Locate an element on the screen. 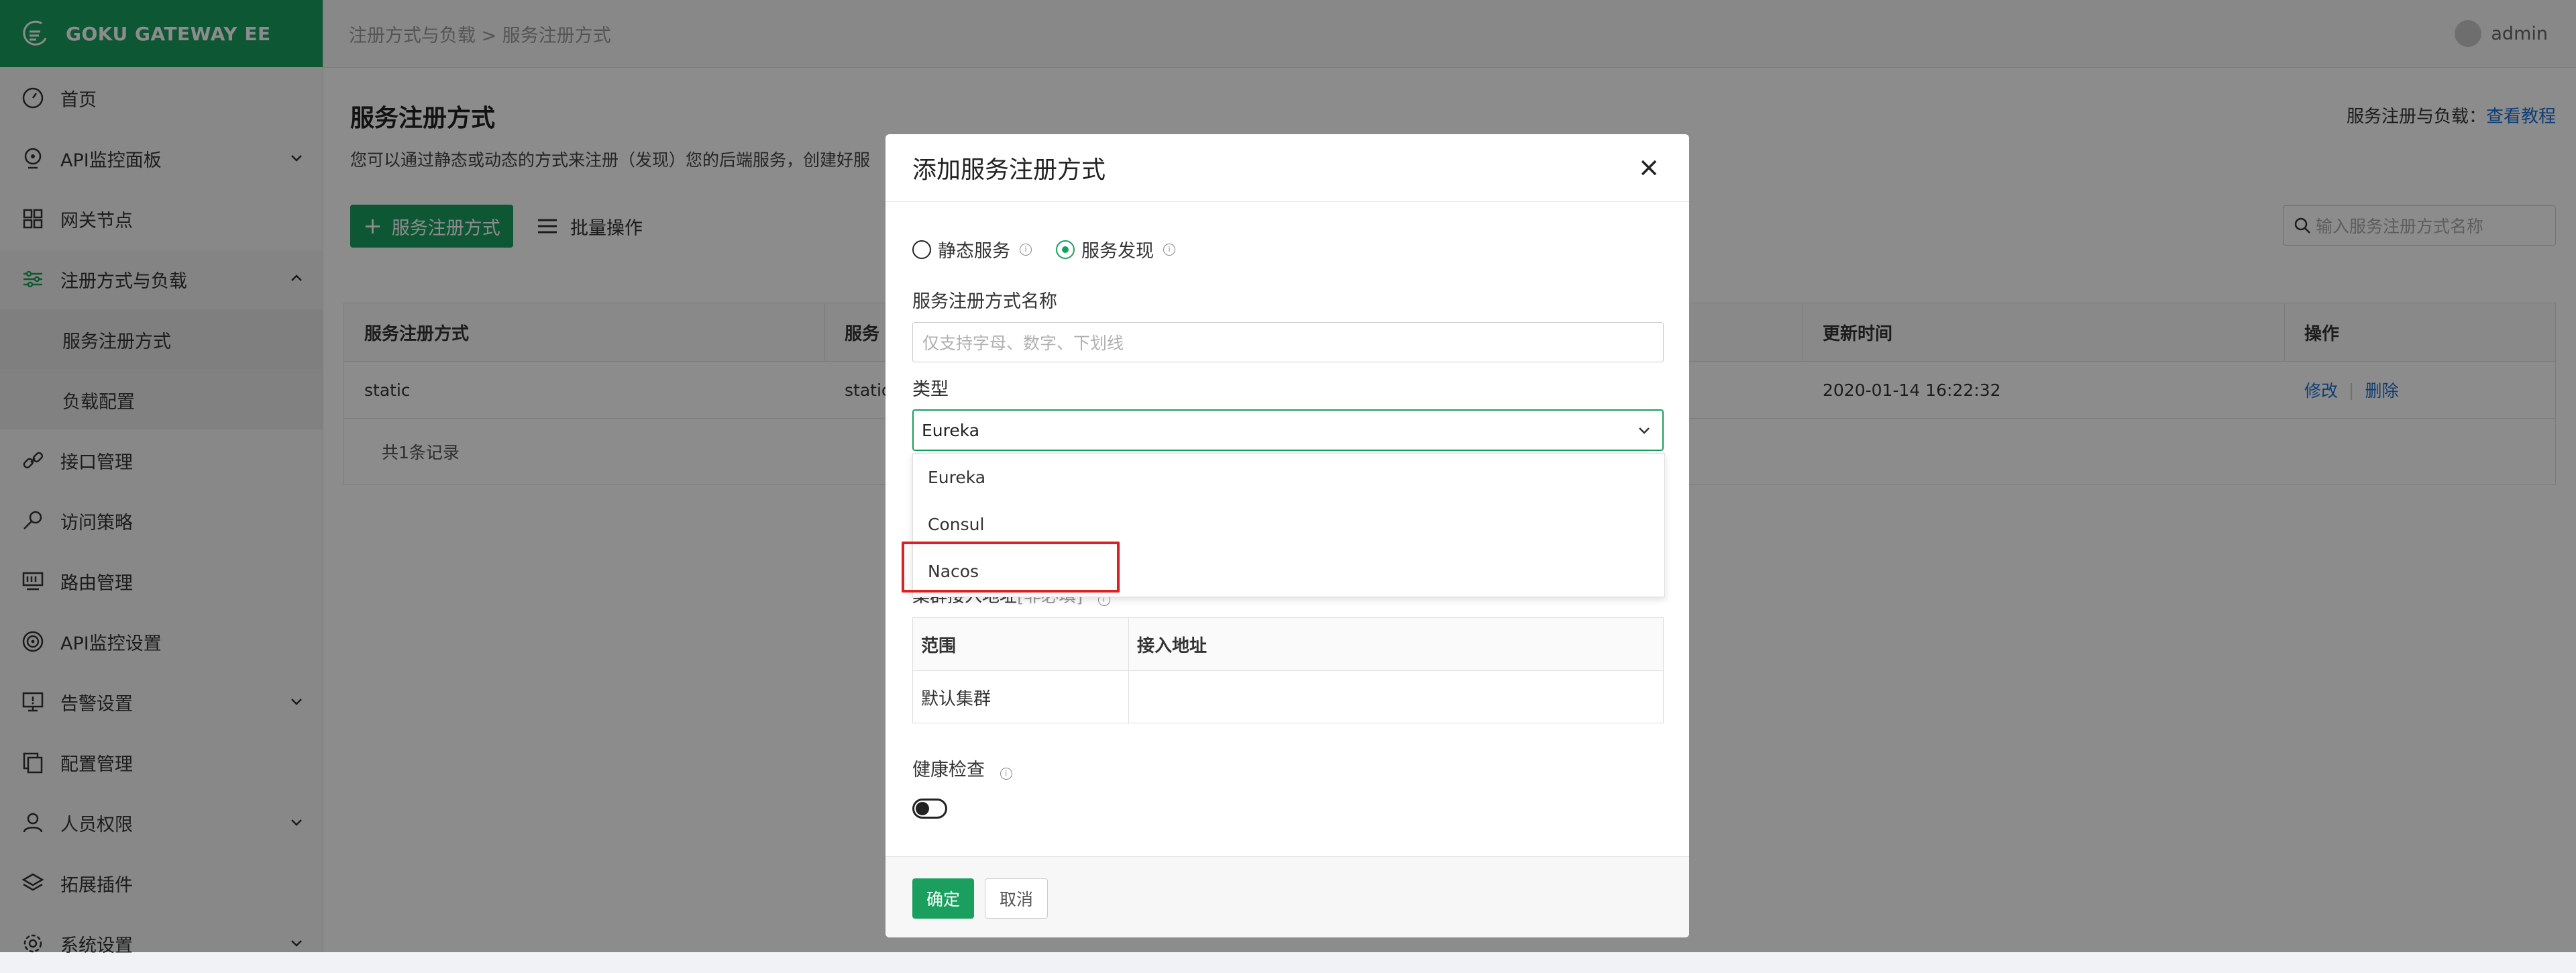 Image resolution: width=2576 pixels, height=973 pixels. confirm-button: 确定 is located at coordinates (943, 898).